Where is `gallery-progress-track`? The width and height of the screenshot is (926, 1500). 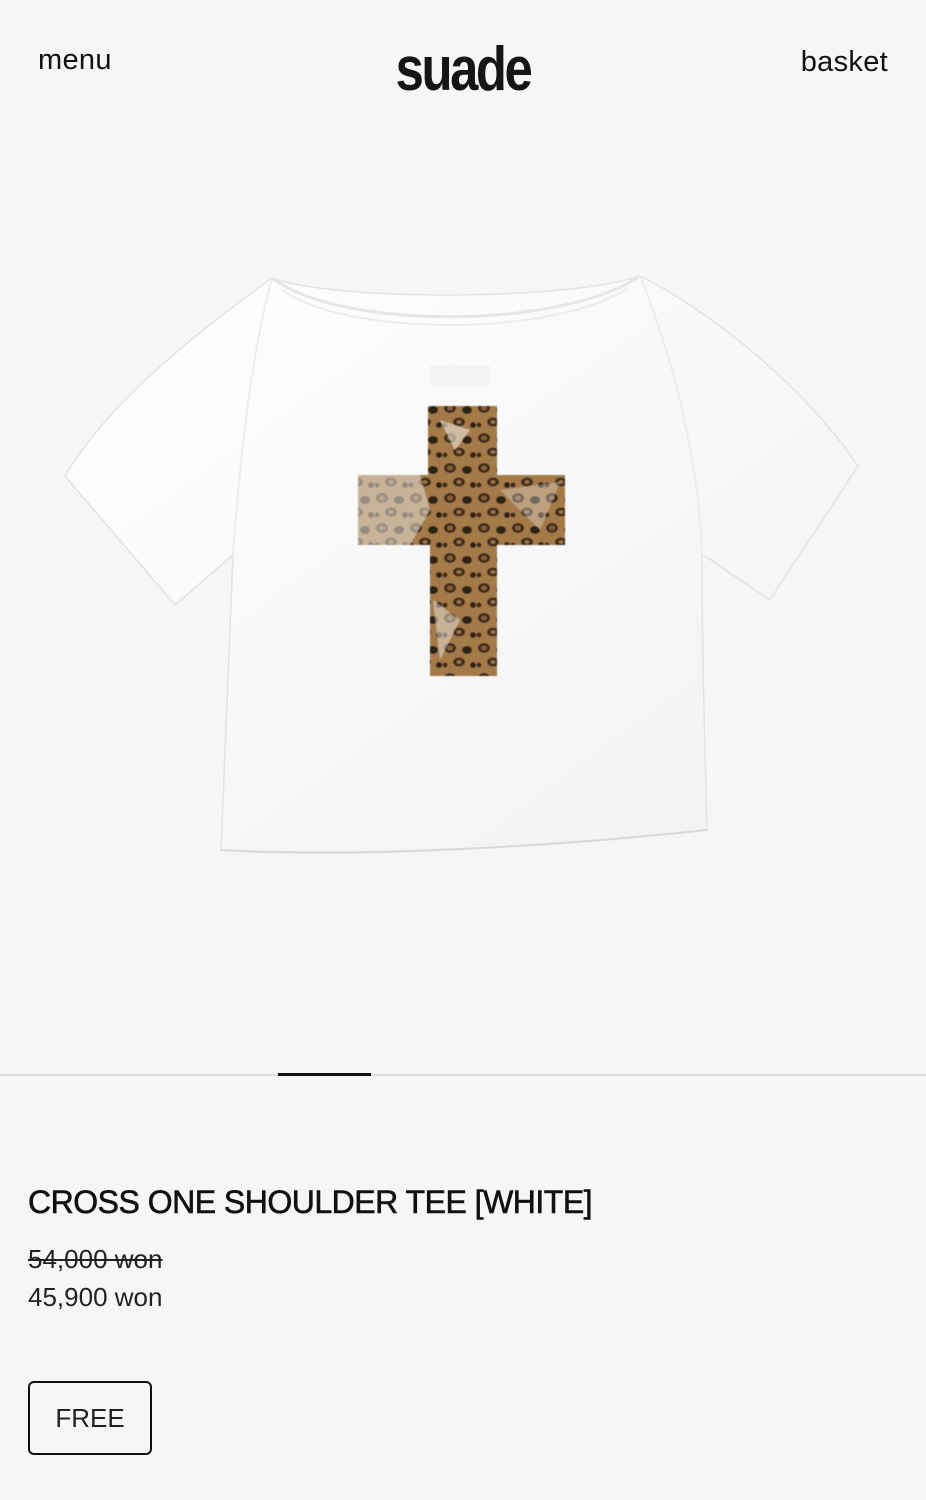
gallery-progress-track is located at coordinates (463, 1075).